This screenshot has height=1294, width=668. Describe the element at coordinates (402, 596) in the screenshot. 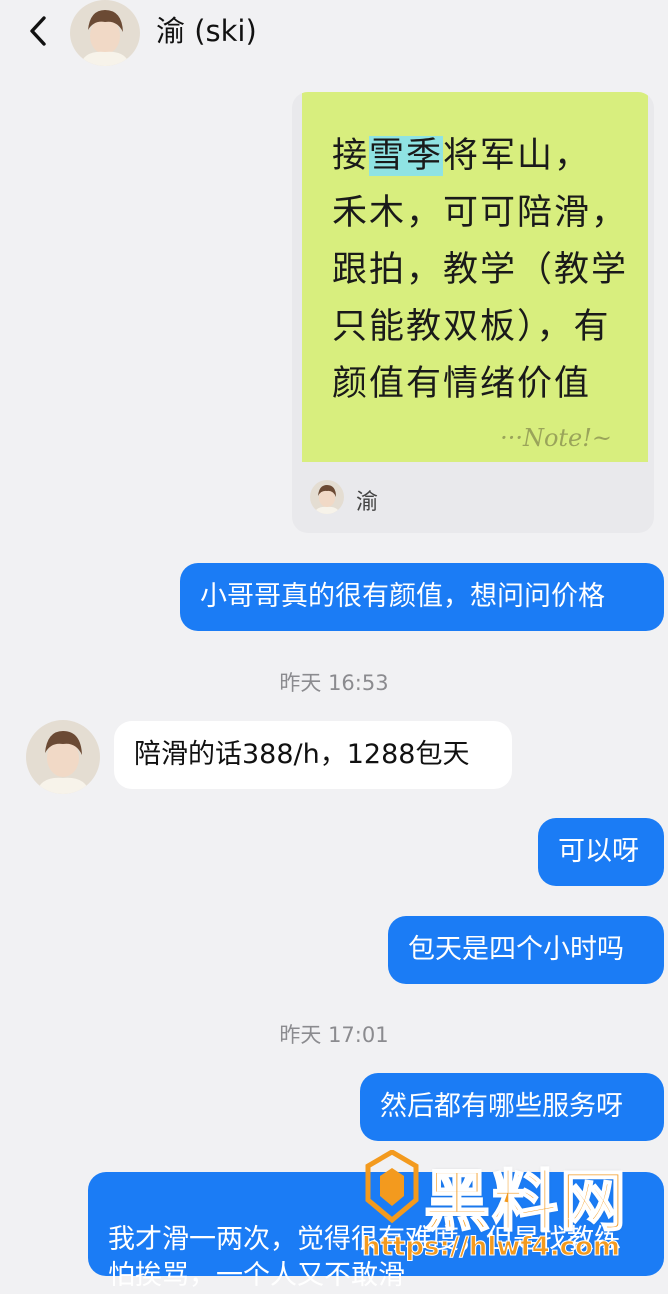

I see `message-text: 小哥哥真的很有颜值，想问问价格` at that location.